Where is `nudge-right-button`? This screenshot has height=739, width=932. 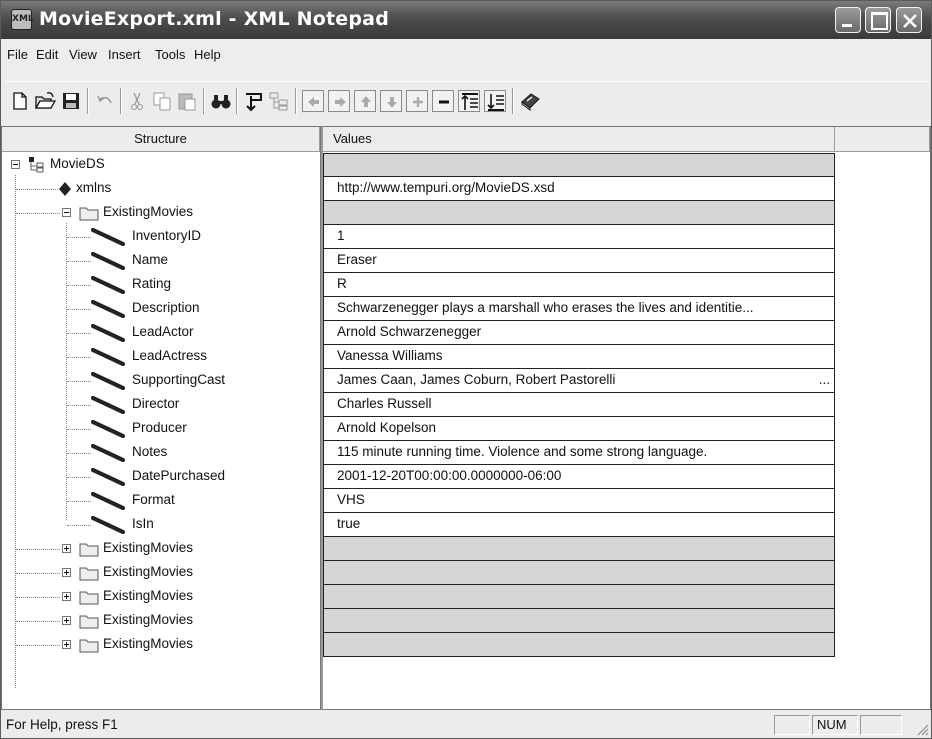 nudge-right-button is located at coordinates (339, 101).